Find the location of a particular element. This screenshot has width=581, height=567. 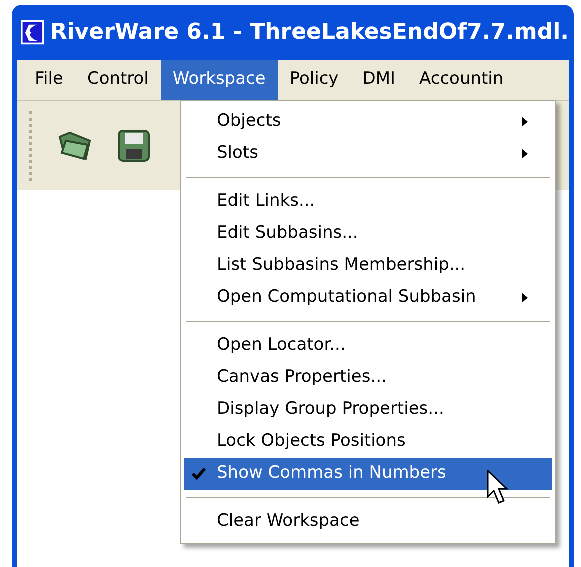

menu-item: Objects is located at coordinates (368, 122).